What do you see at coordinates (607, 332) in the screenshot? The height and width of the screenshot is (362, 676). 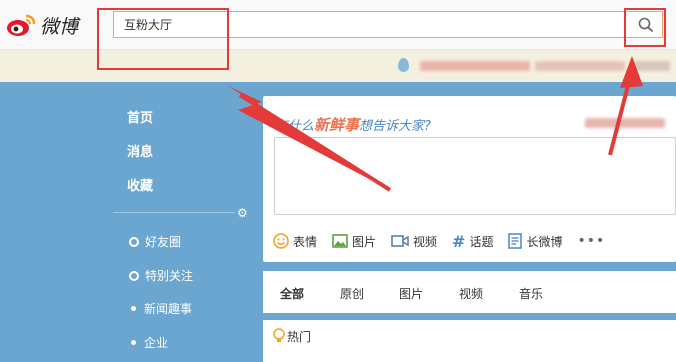 I see `watermark-brand: Baidu经验` at bounding box center [607, 332].